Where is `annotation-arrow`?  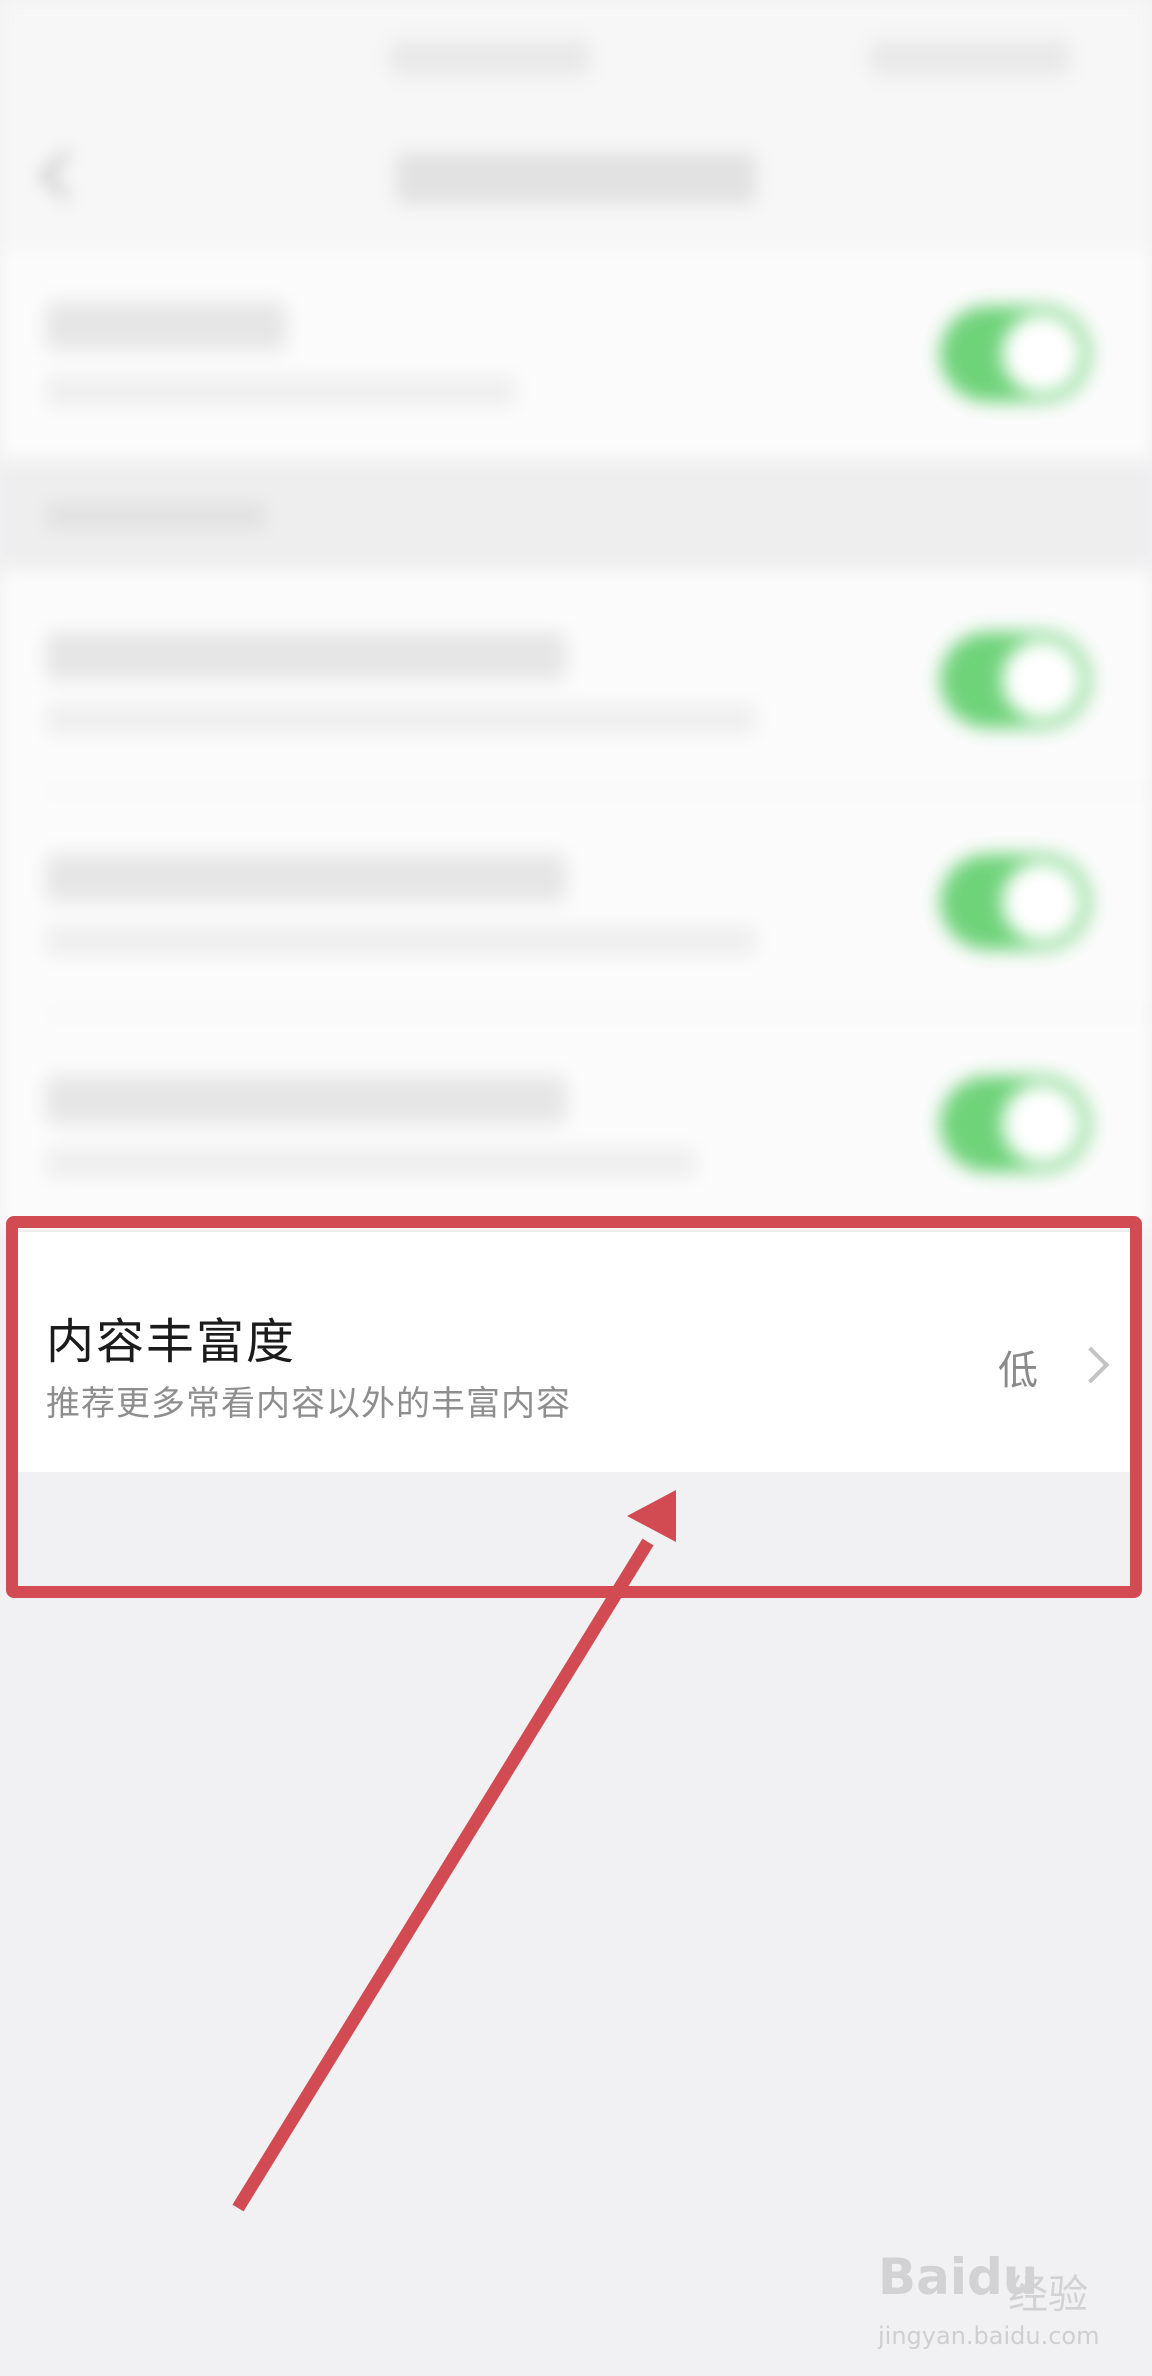
annotation-arrow is located at coordinates (454, 1851).